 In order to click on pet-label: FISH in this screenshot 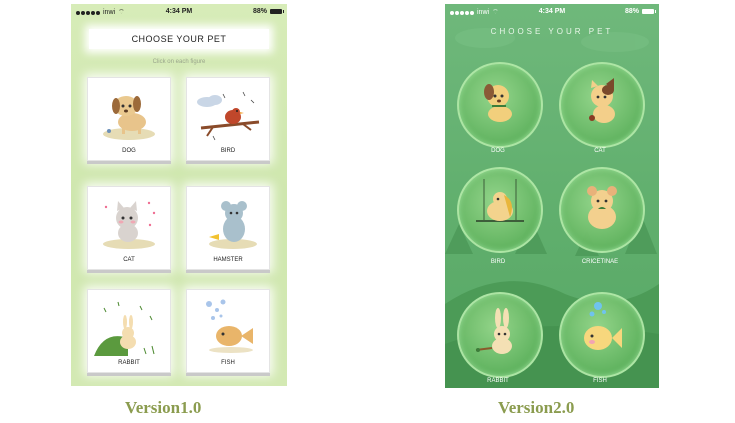, I will do `click(228, 363)`.